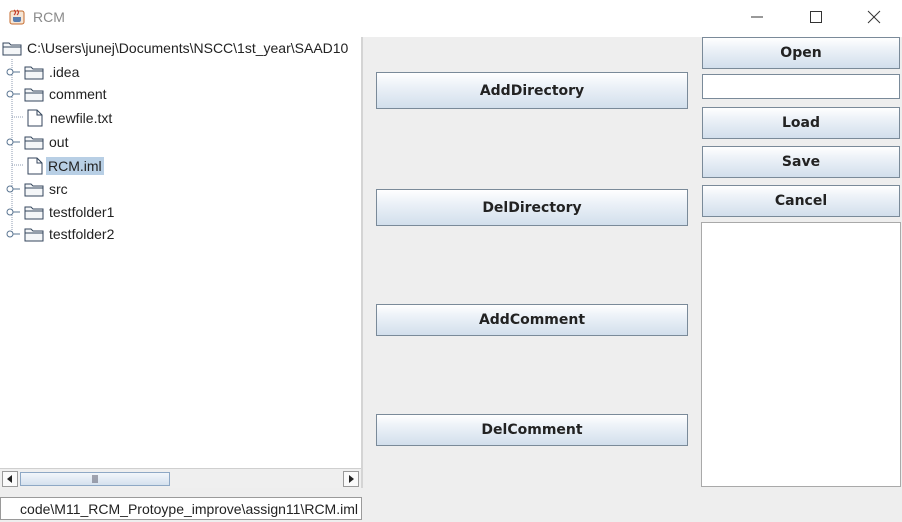 Image resolution: width=902 pixels, height=522 pixels. Describe the element at coordinates (532, 430) in the screenshot. I see `del-comment-button: DelComment` at that location.